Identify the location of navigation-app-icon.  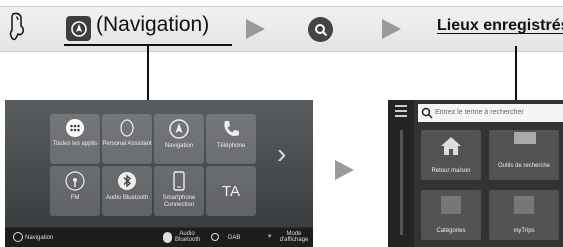
(78, 28).